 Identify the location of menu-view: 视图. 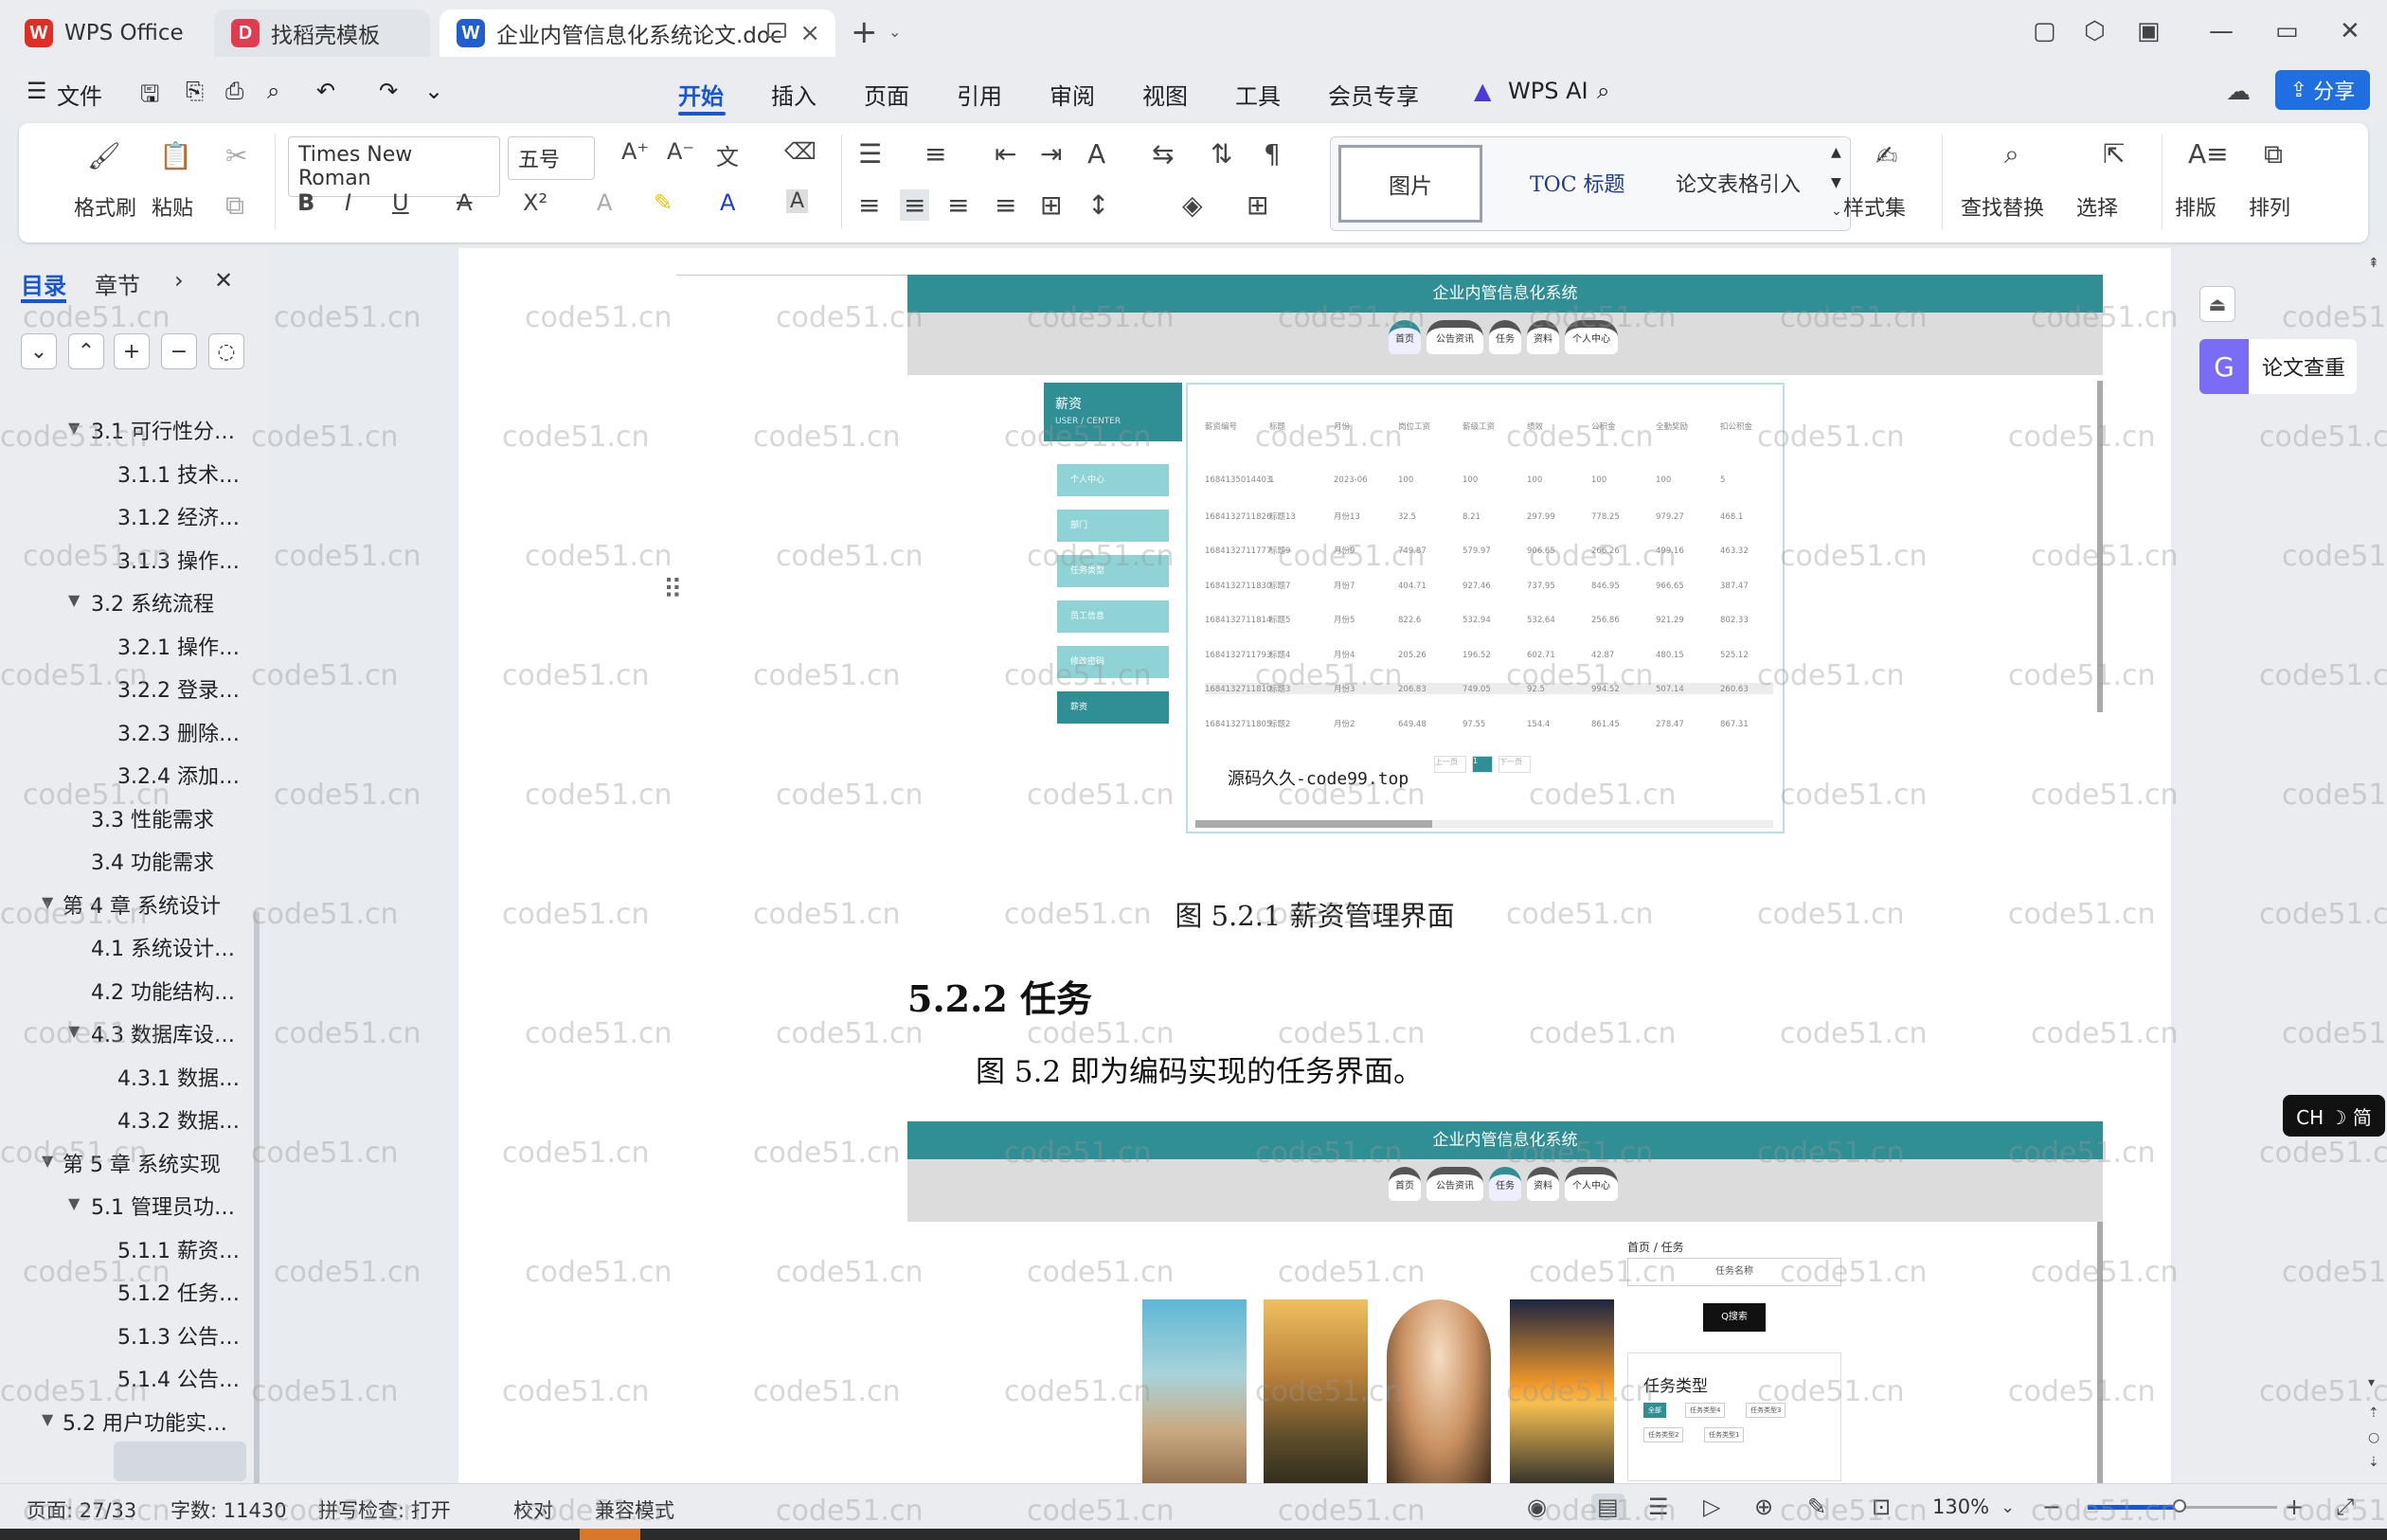
(1165, 95).